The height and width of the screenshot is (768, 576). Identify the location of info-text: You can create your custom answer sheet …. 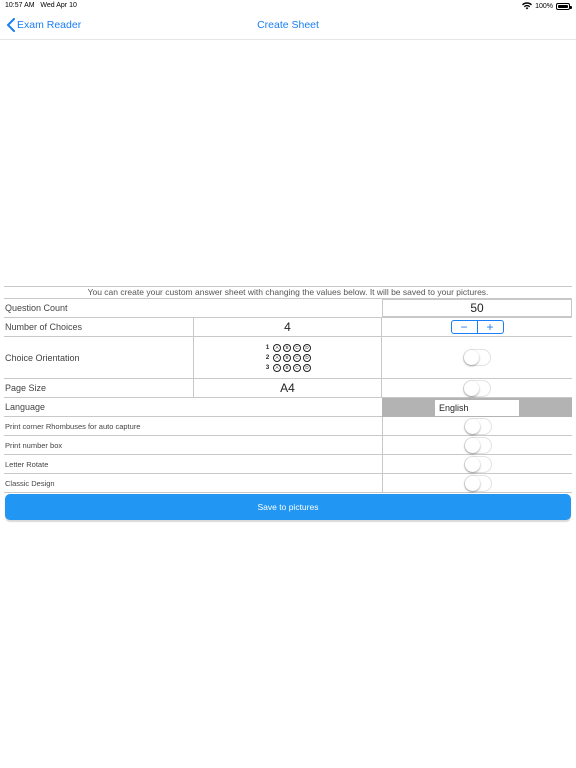
(288, 292).